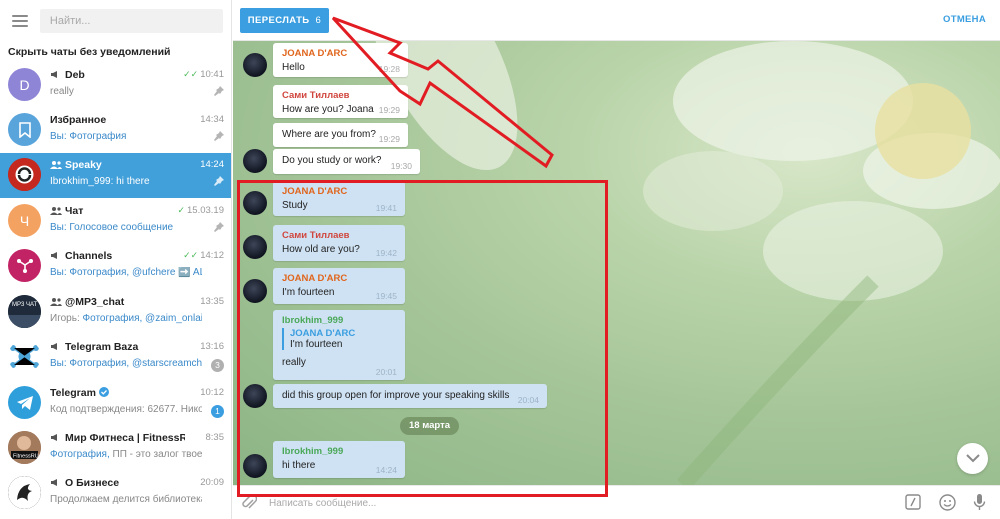 Image resolution: width=1000 pixels, height=519 pixels. I want to click on chat-title: О Бизнесе, so click(92, 483).